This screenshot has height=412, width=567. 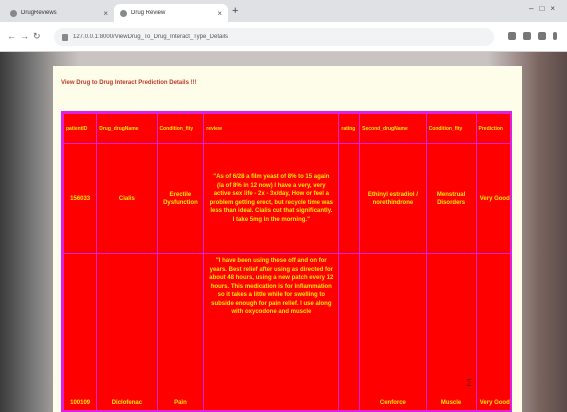 What do you see at coordinates (512, 36) in the screenshot?
I see `bookmark-star-icon` at bounding box center [512, 36].